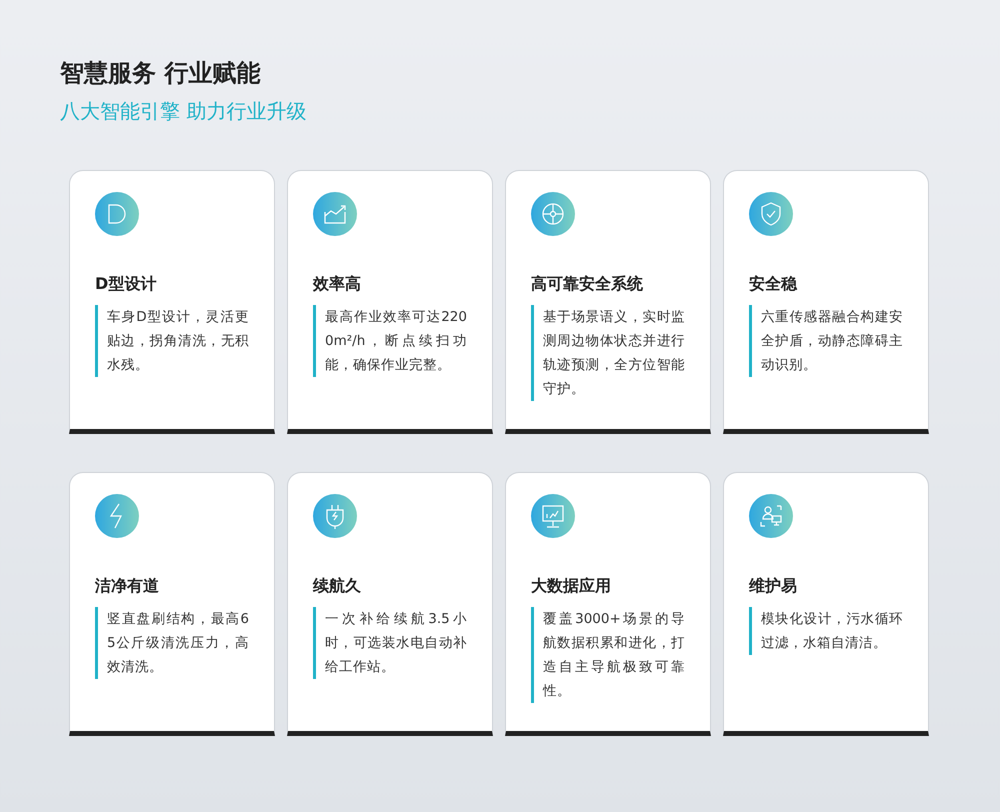 The width and height of the screenshot is (1000, 812). Describe the element at coordinates (608, 353) in the screenshot. I see `card-description: 基于场景语义，实时监测周边物体状态并进行轨迹预测，全方位智能守护。` at that location.